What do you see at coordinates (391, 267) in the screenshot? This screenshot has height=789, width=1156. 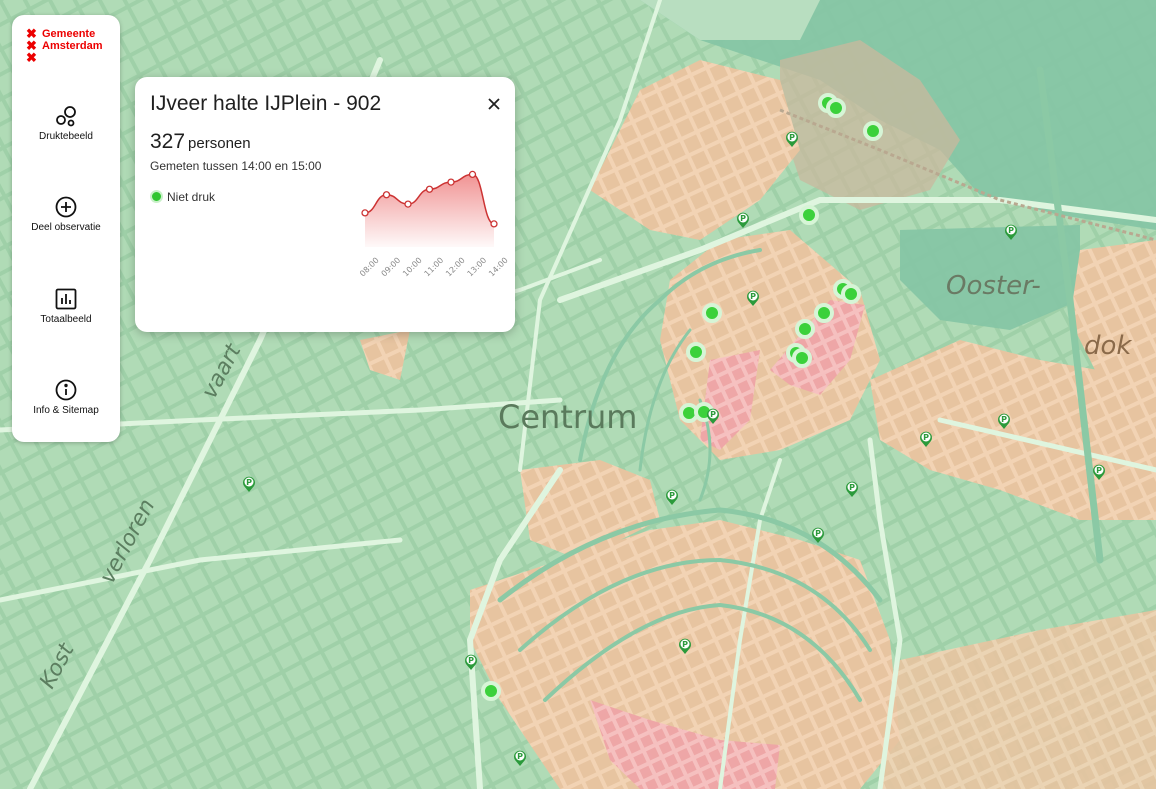 I see `chart-x-tick-label: 09:00` at bounding box center [391, 267].